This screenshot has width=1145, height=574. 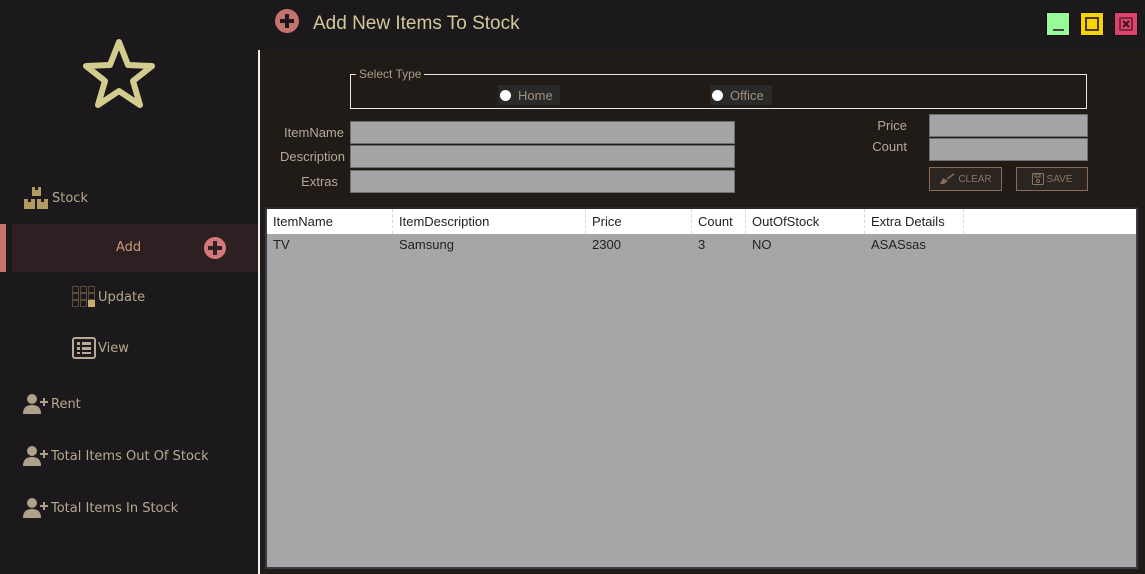 I want to click on sidebar-item-label: Add, so click(x=129, y=247).